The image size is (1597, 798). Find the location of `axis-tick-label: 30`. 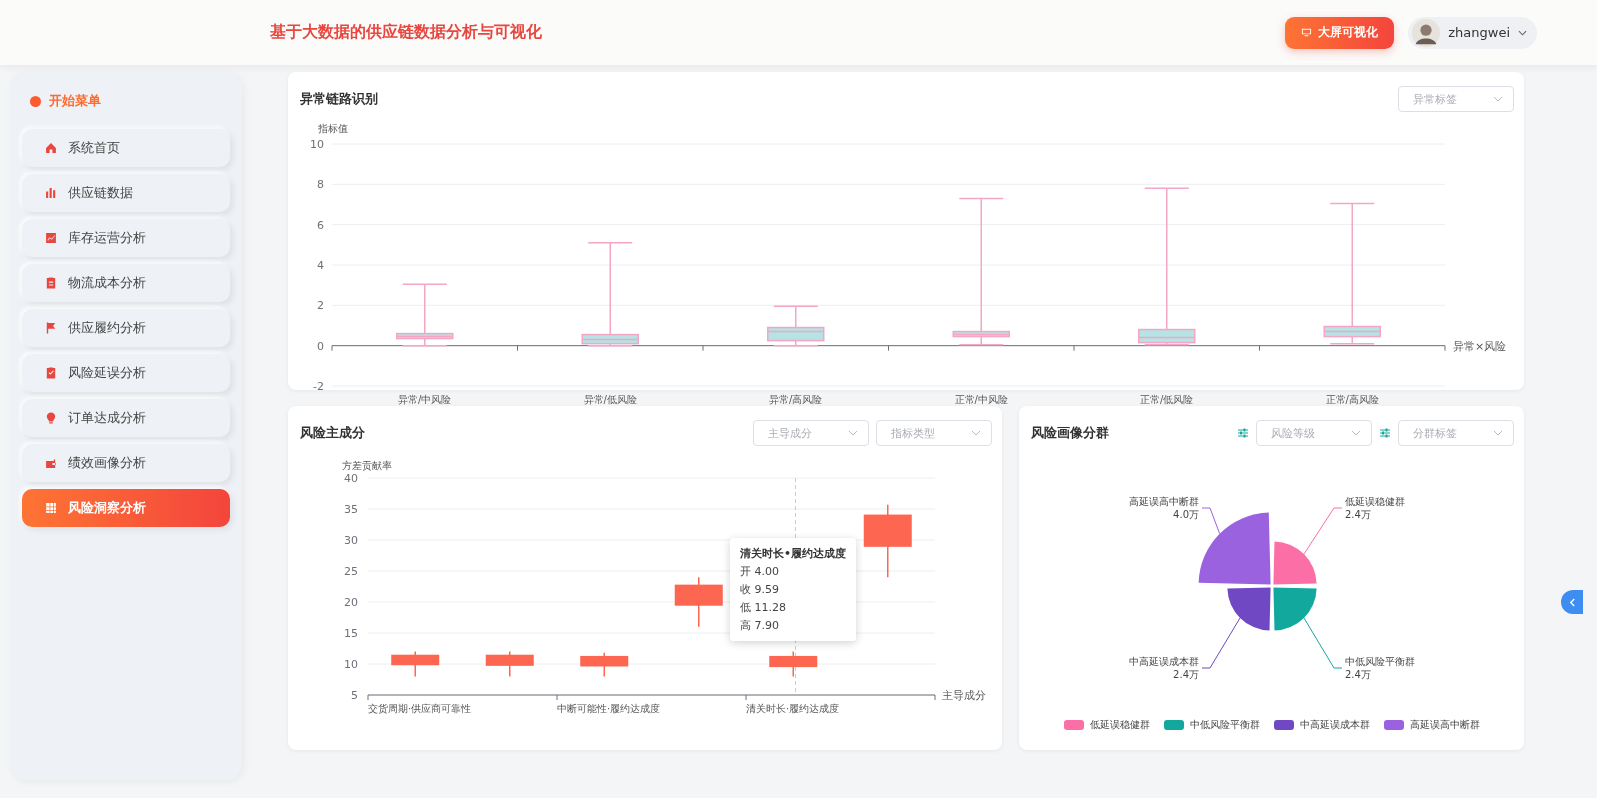

axis-tick-label: 30 is located at coordinates (351, 540).